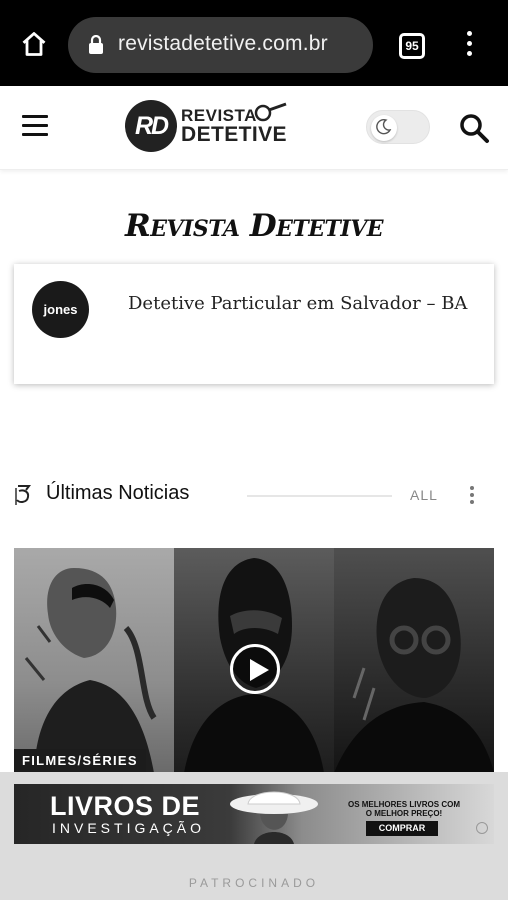 This screenshot has width=508, height=900. Describe the element at coordinates (402, 828) in the screenshot. I see `ad-buy-button: COMPRAR` at that location.